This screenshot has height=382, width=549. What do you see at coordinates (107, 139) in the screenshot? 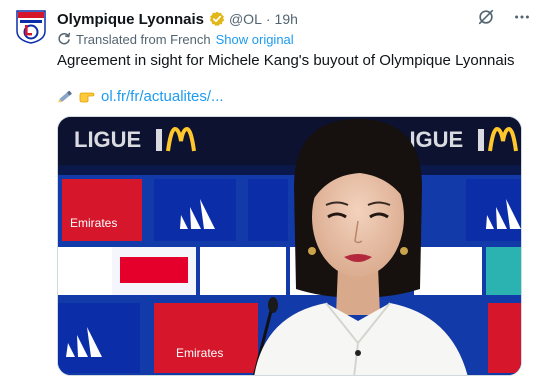
I see `svg-text: LIGUE` at bounding box center [107, 139].